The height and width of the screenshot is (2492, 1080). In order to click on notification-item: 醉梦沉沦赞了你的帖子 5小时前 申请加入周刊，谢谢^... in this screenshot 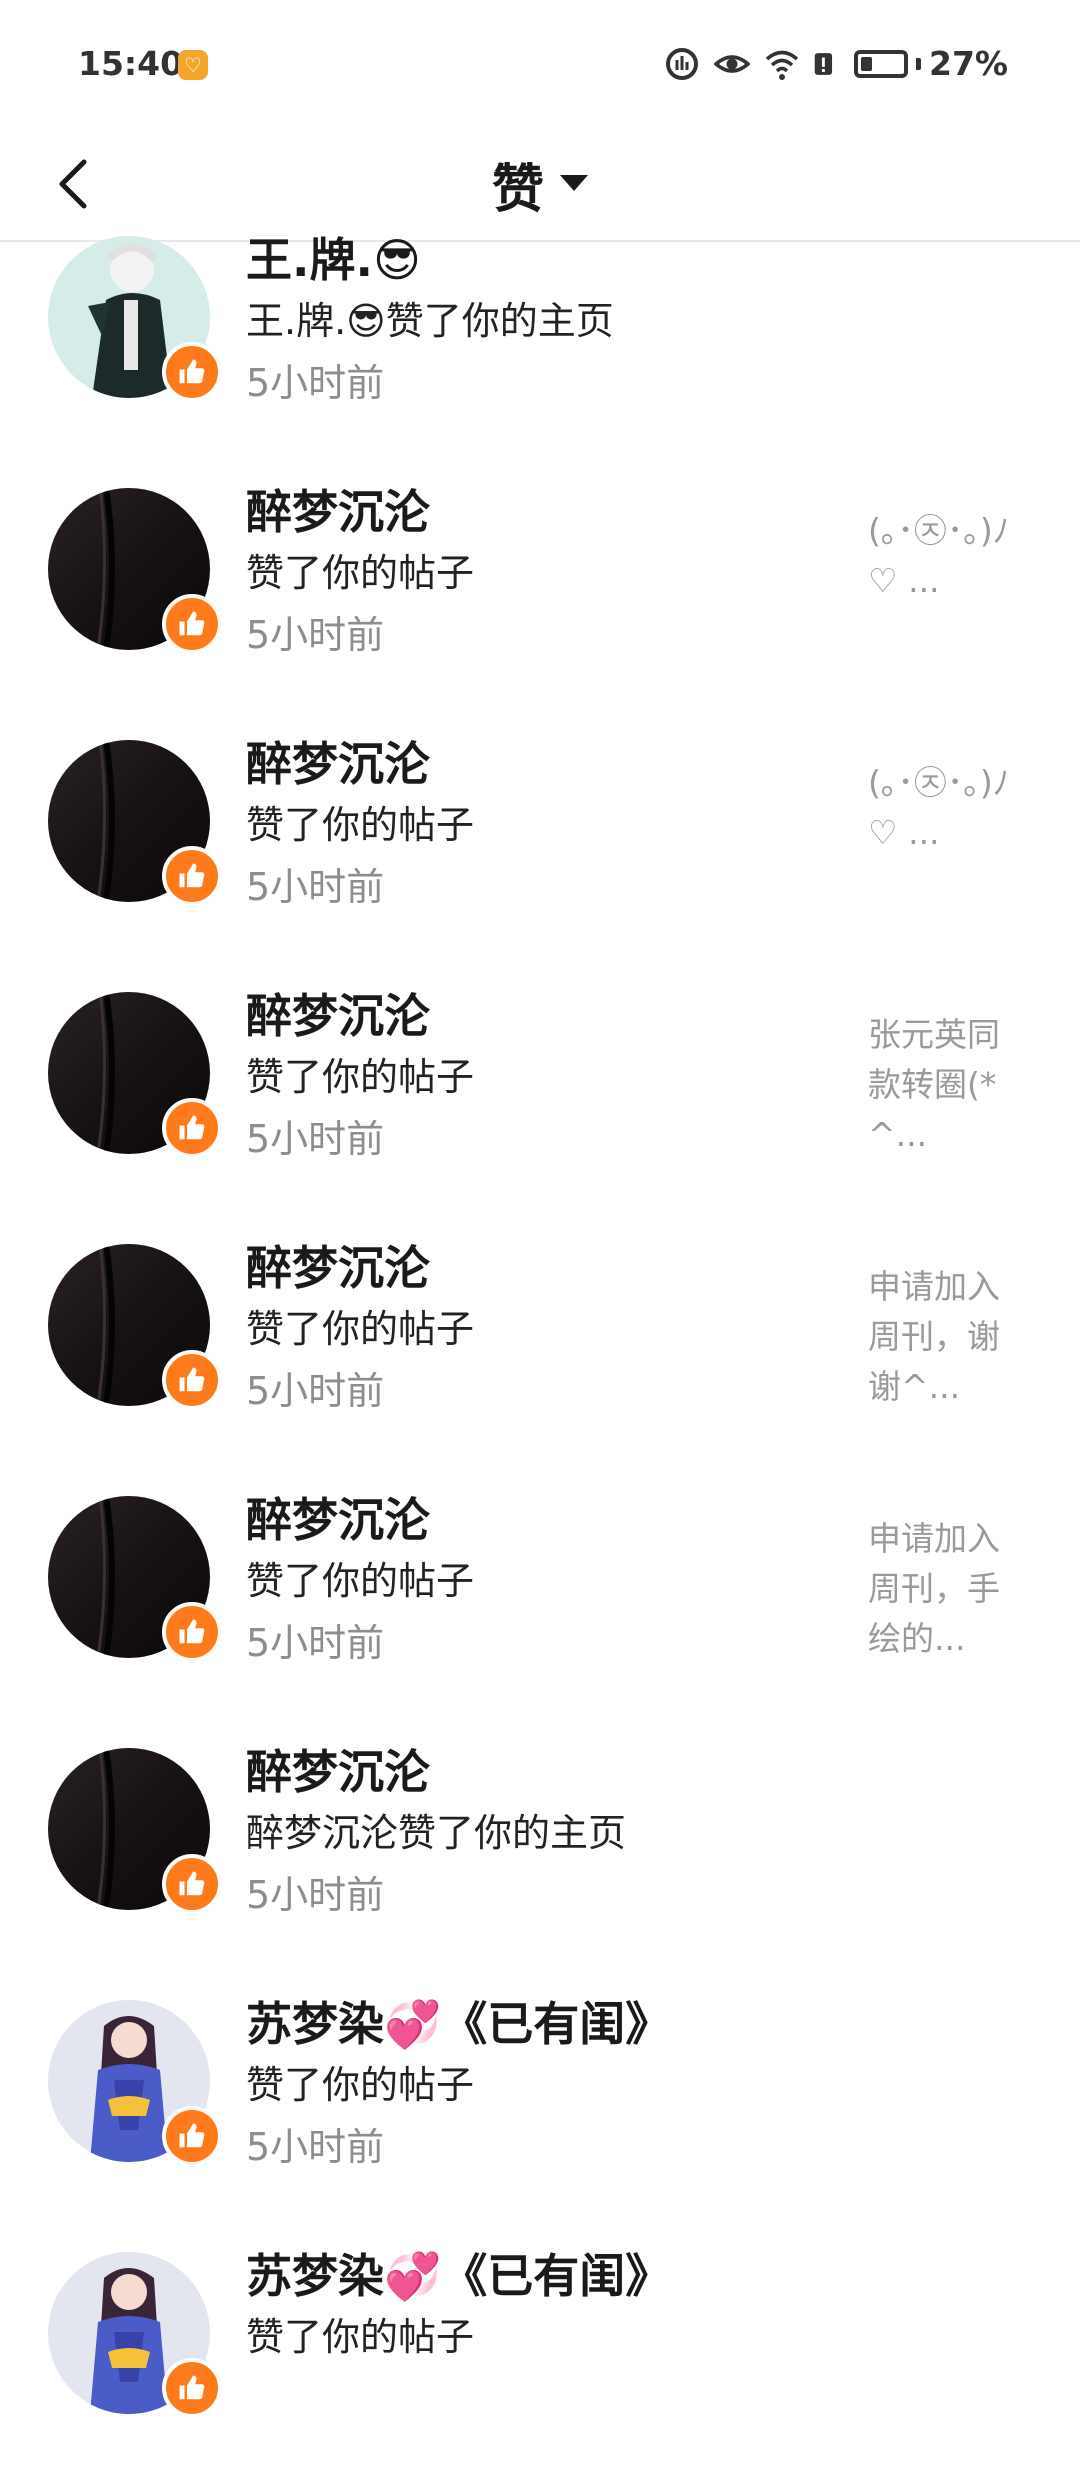, I will do `click(540, 1358)`.